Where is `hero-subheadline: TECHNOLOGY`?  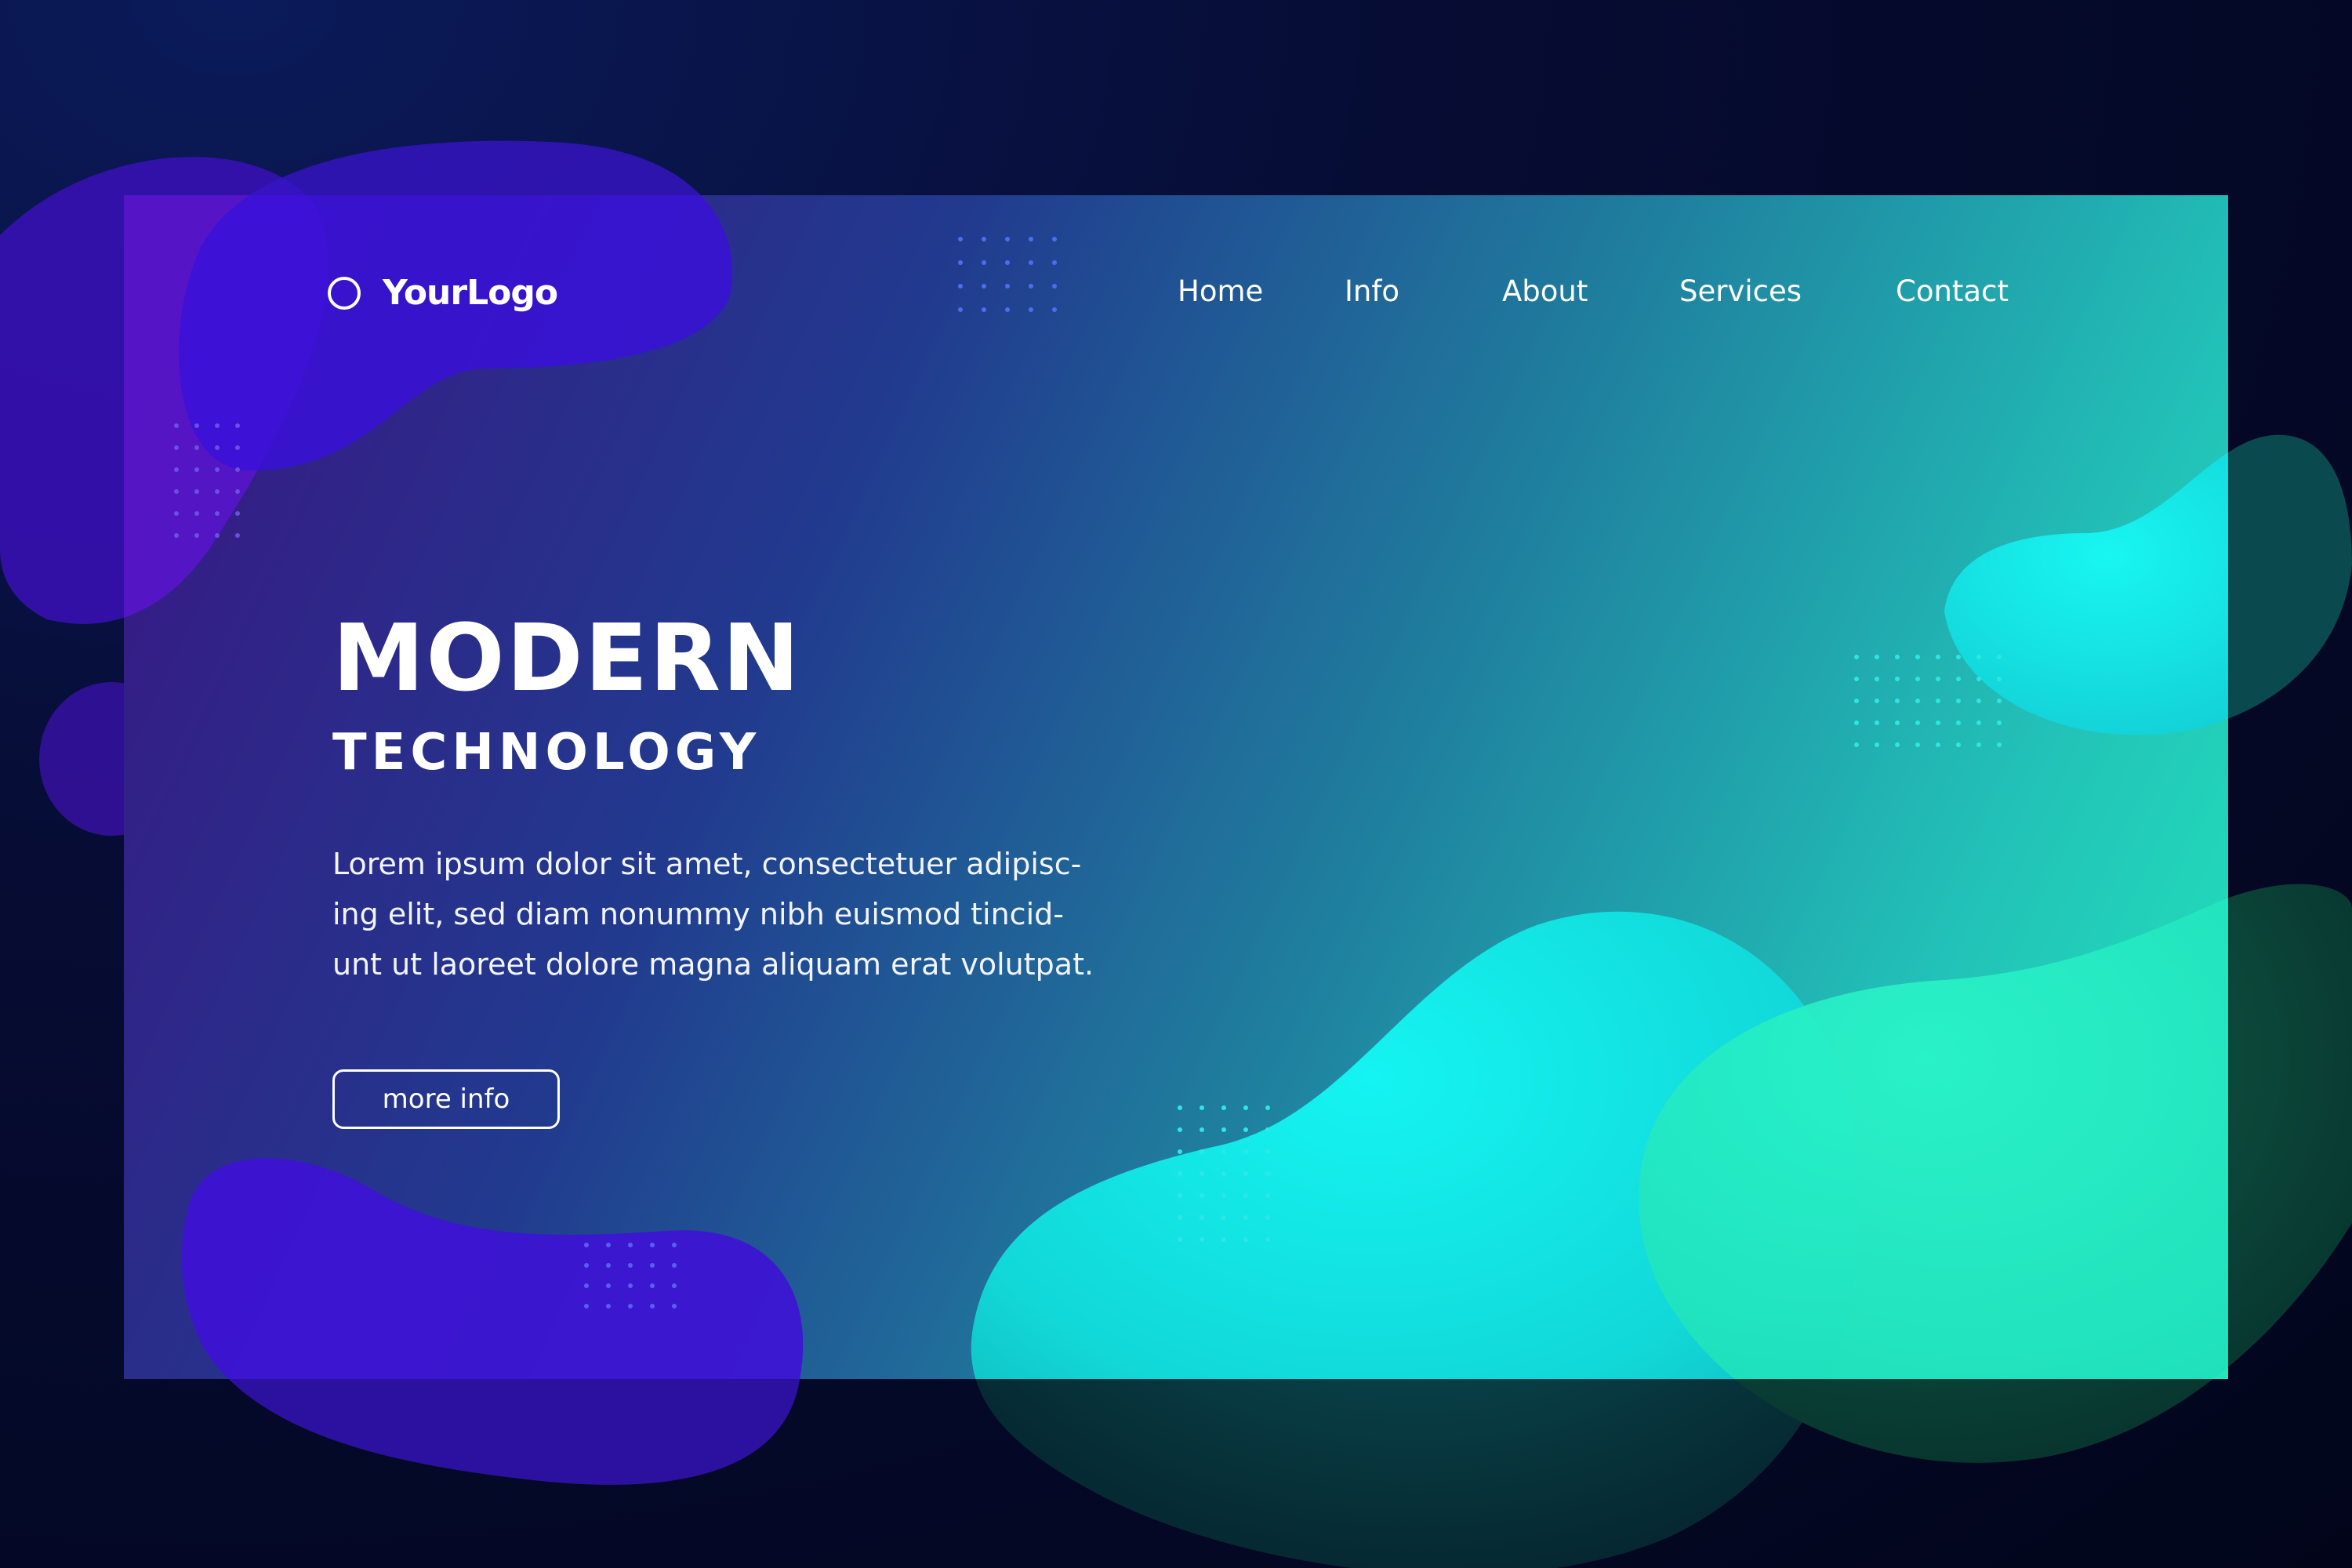
hero-subheadline: TECHNOLOGY is located at coordinates (546, 753).